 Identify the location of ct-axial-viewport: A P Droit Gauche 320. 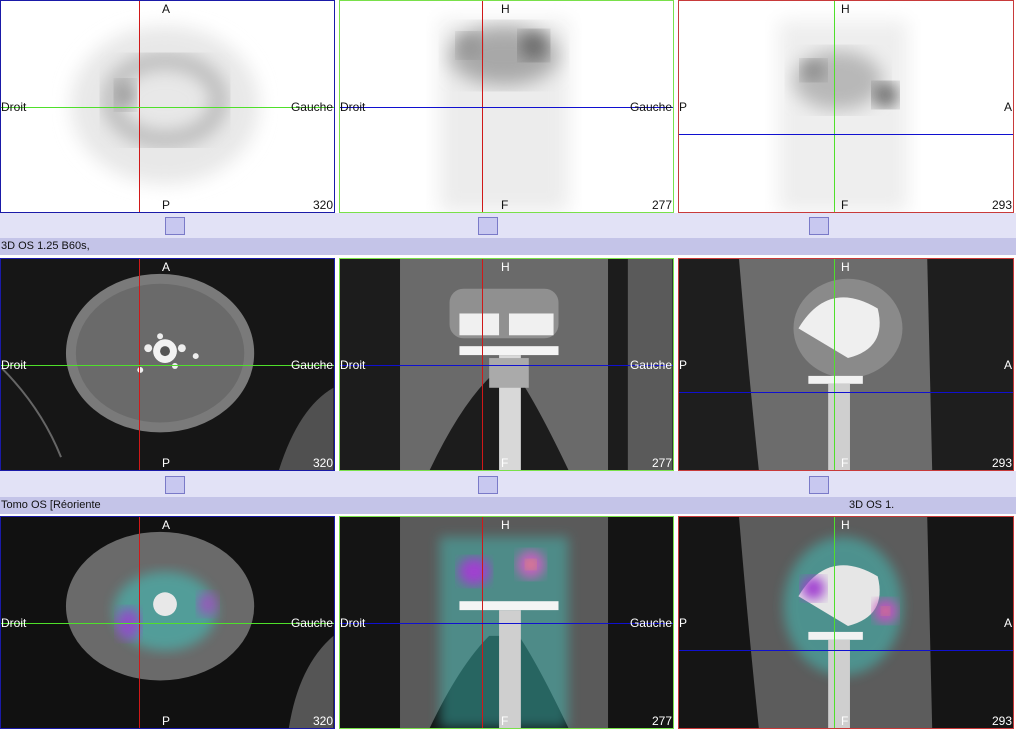
(167, 364).